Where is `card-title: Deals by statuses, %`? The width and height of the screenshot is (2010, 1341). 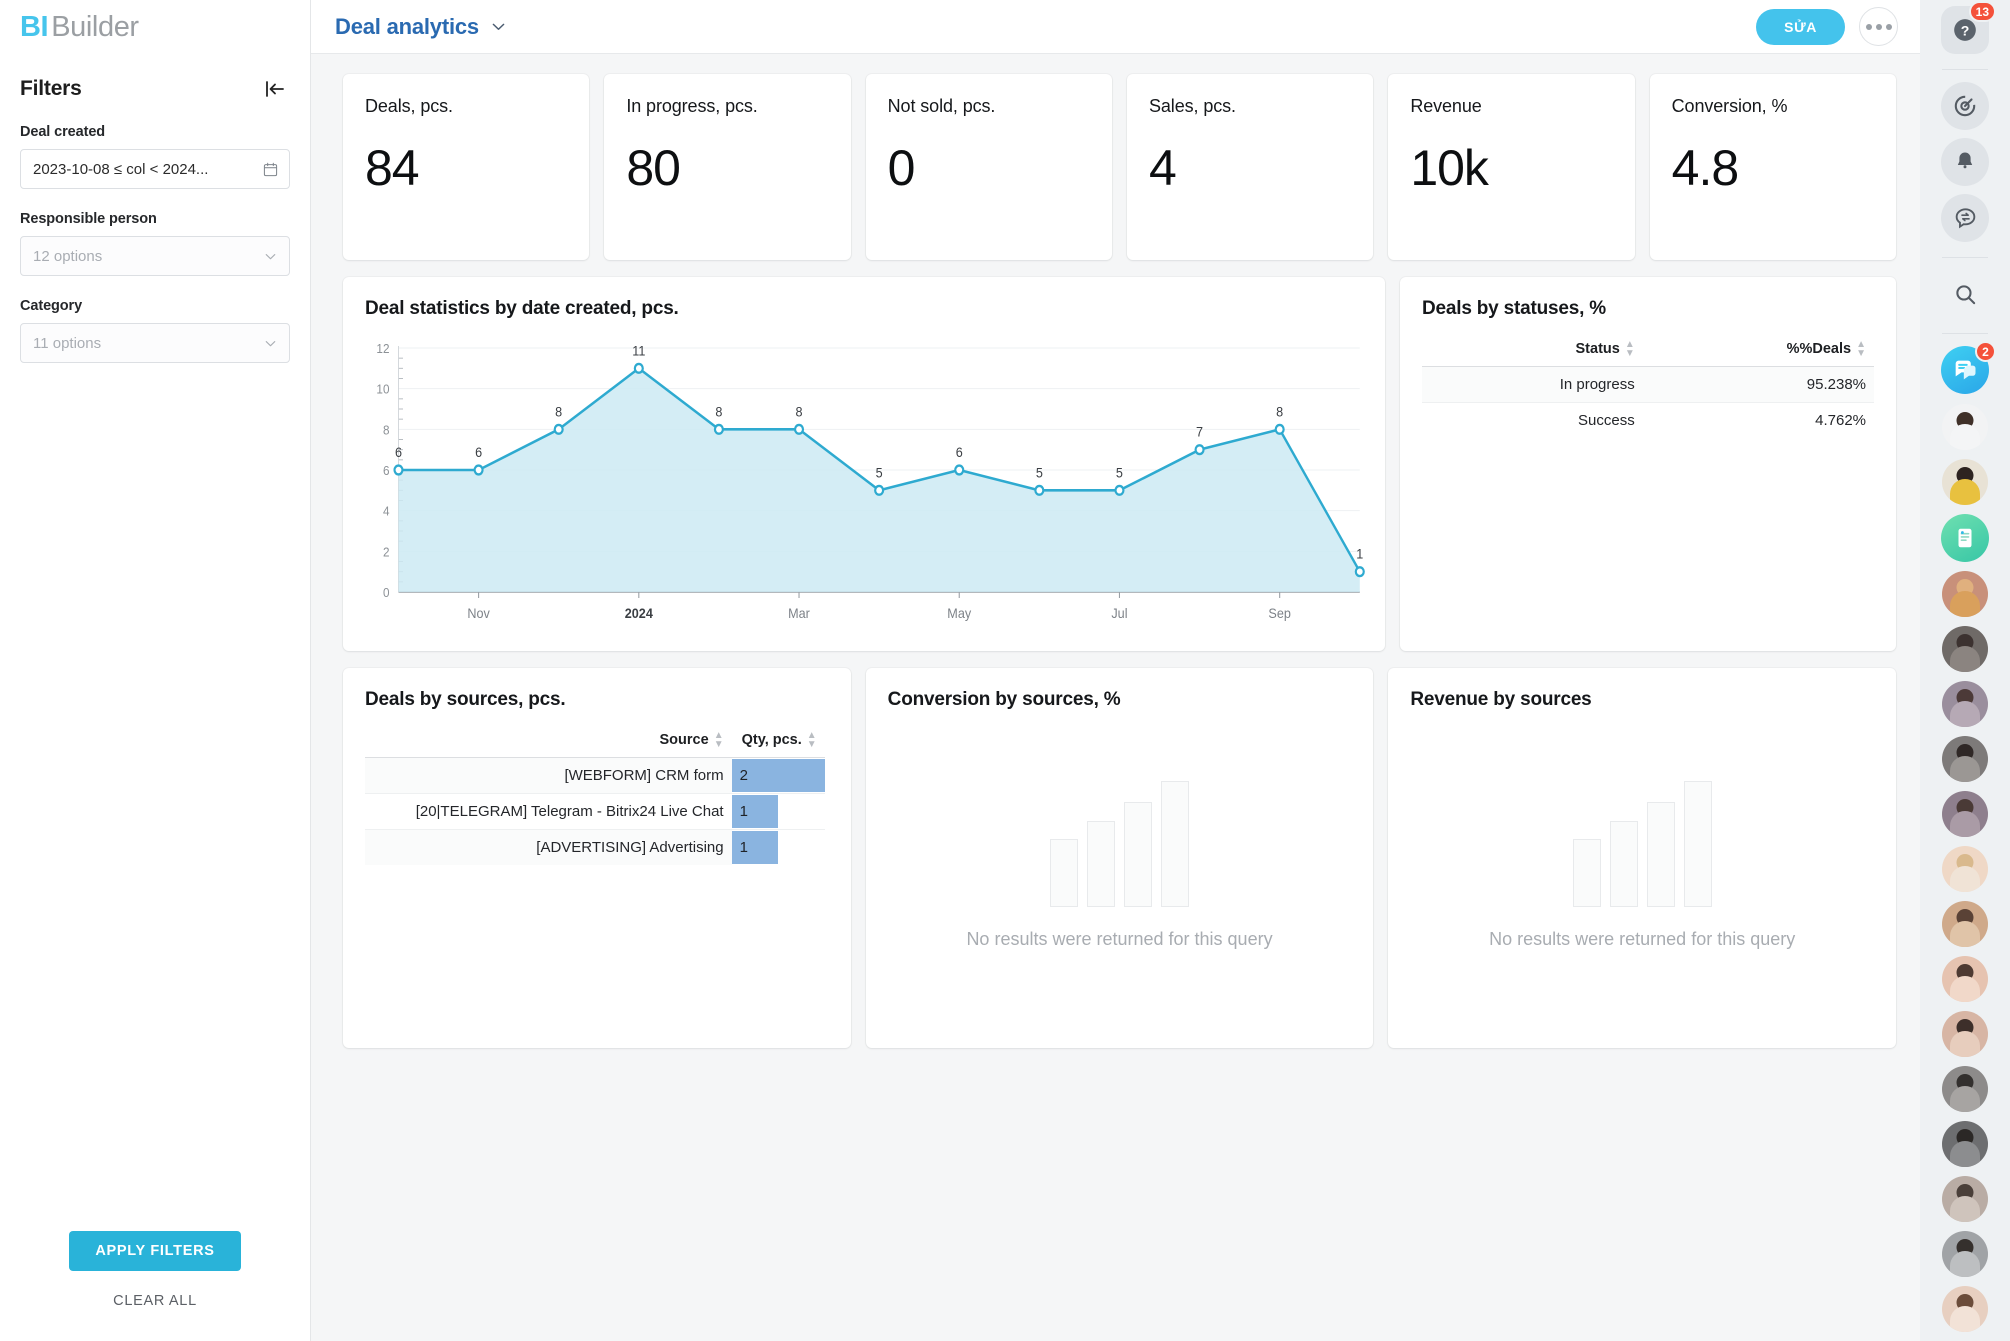
card-title: Deals by statuses, % is located at coordinates (1514, 308).